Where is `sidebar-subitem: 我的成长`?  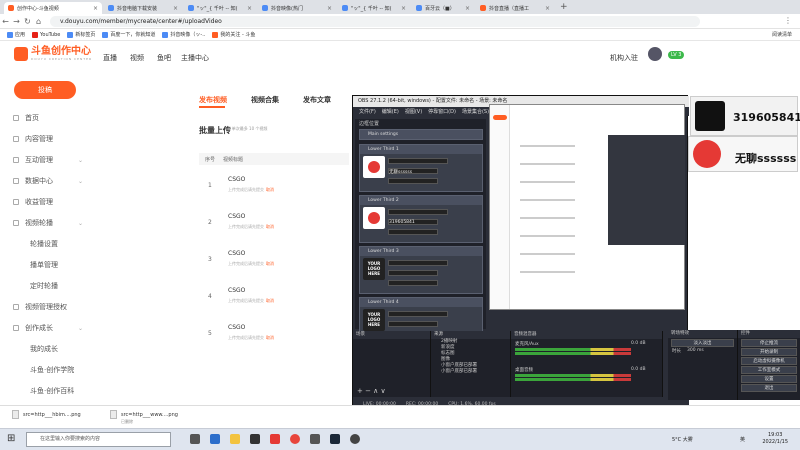 sidebar-subitem: 我的成长 is located at coordinates (44, 349).